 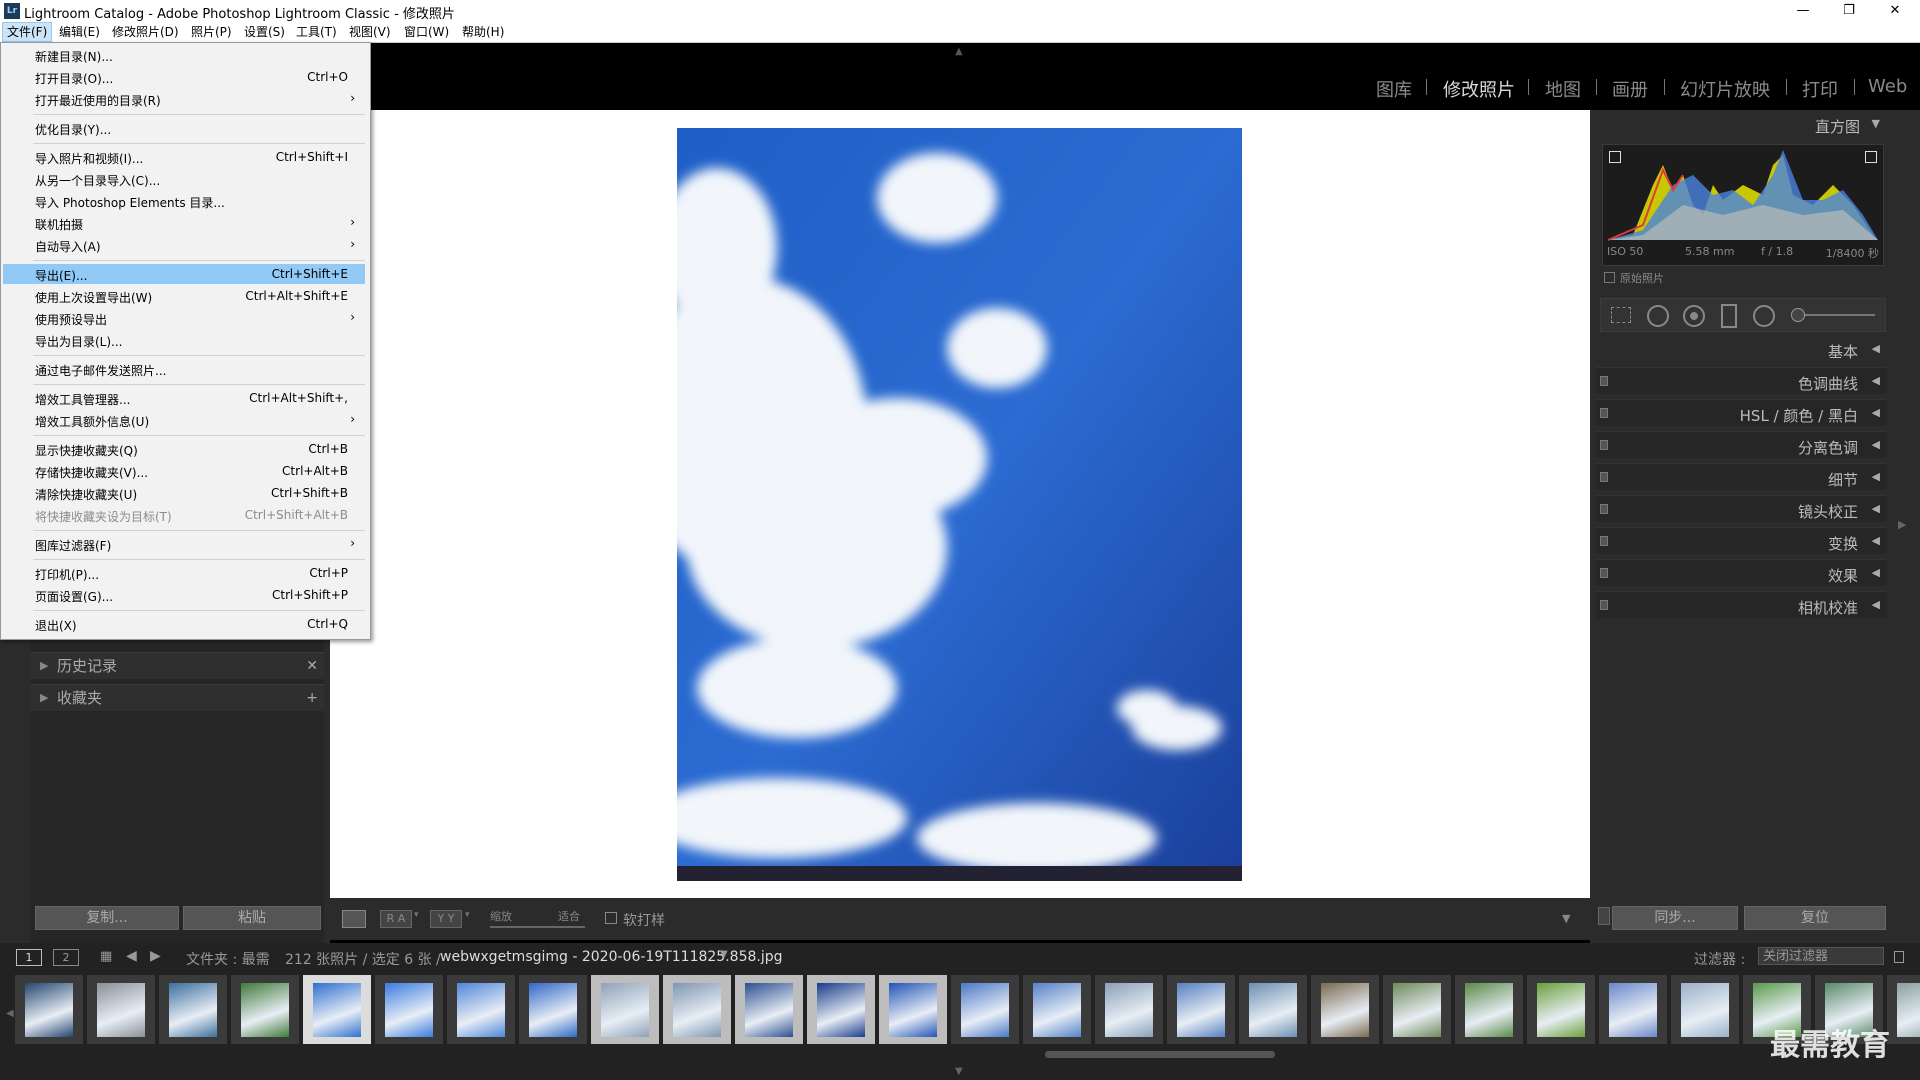 What do you see at coordinates (1741, 604) in the screenshot?
I see `section-camera-calibration: 相机校准 ◀` at bounding box center [1741, 604].